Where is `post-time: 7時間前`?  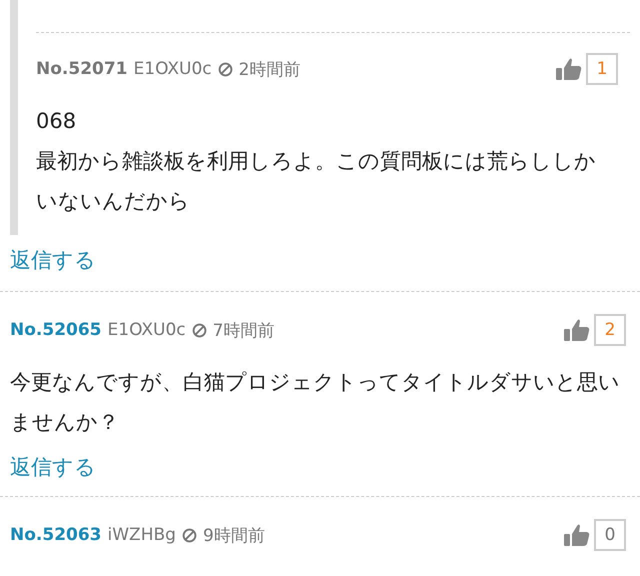 post-time: 7時間前 is located at coordinates (243, 331).